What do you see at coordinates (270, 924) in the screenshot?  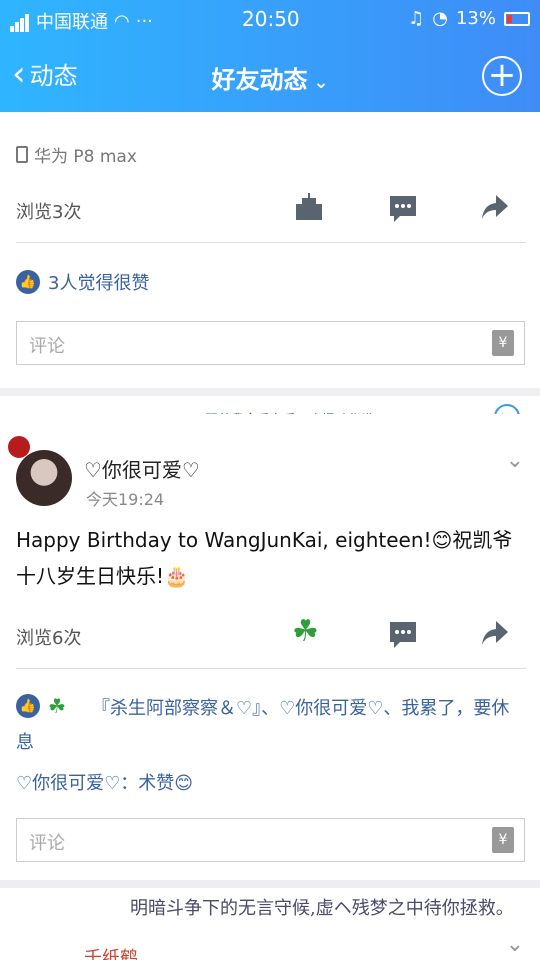 I see `post-card-3: 明暗斗争下的无言守候,虚ヘ残梦之中待你拯救。 千纸鹤 ⌄` at bounding box center [270, 924].